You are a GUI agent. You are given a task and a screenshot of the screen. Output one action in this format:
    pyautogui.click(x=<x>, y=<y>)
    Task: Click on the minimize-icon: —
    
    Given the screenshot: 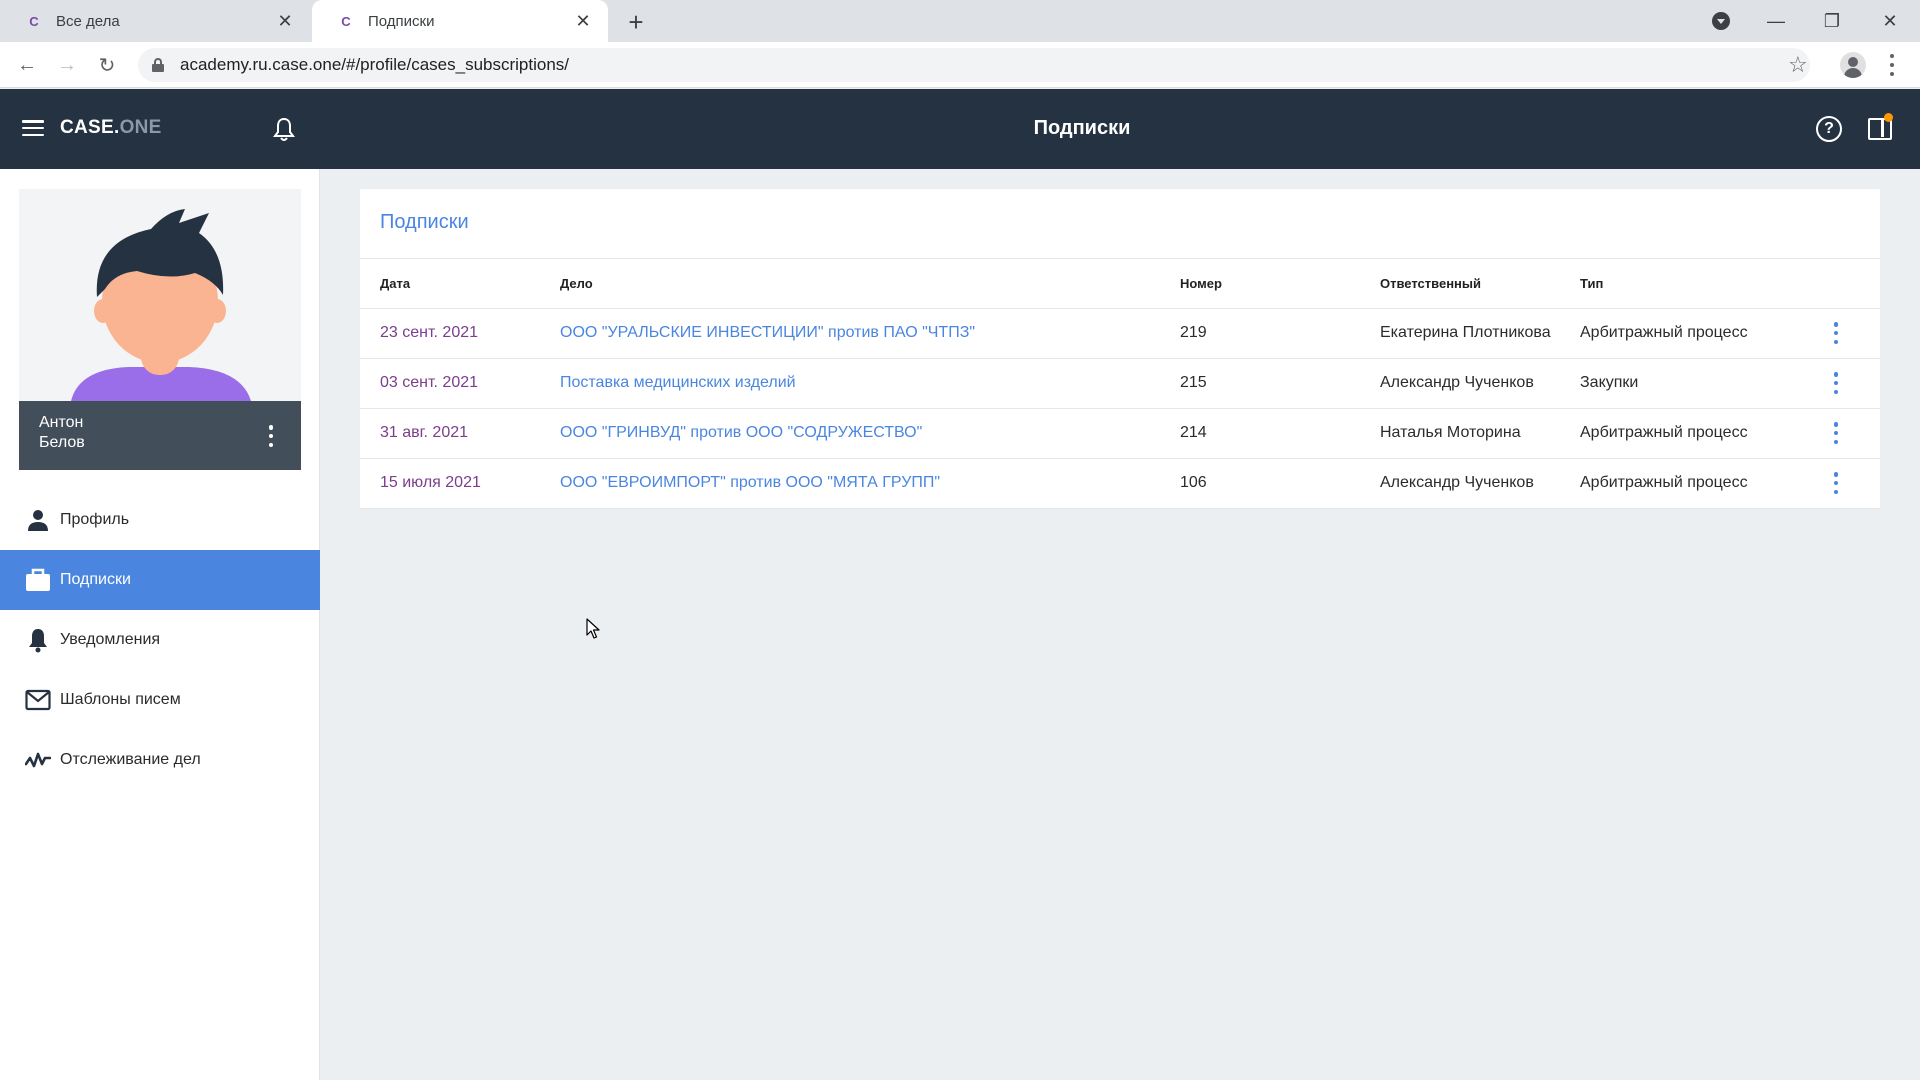 What is the action you would take?
    pyautogui.click(x=1776, y=21)
    